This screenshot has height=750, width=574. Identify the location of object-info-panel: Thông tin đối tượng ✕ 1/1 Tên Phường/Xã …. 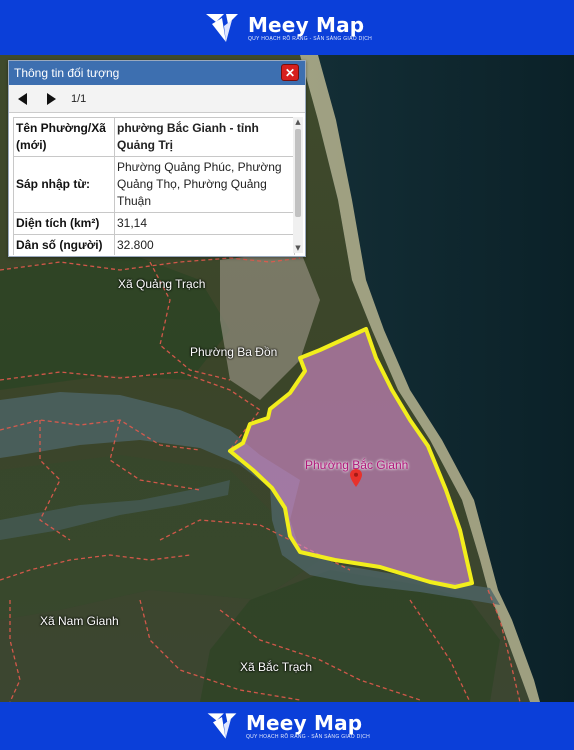
(157, 158).